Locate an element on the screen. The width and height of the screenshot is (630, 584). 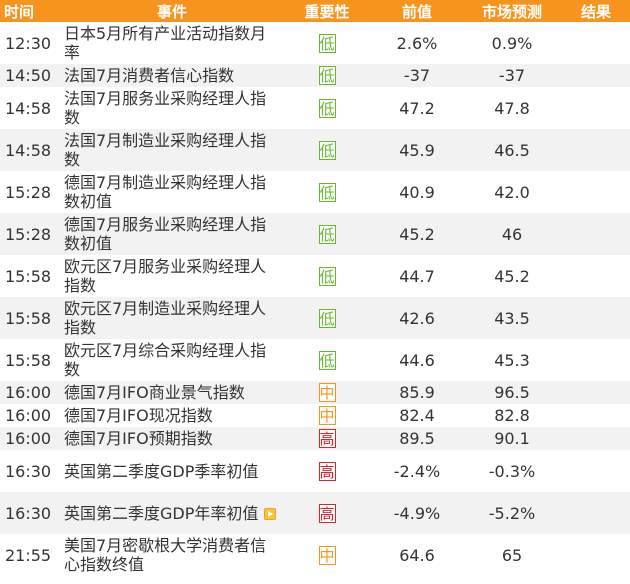
event-name: 德国7月IFO商业景气指数 is located at coordinates (154, 392).